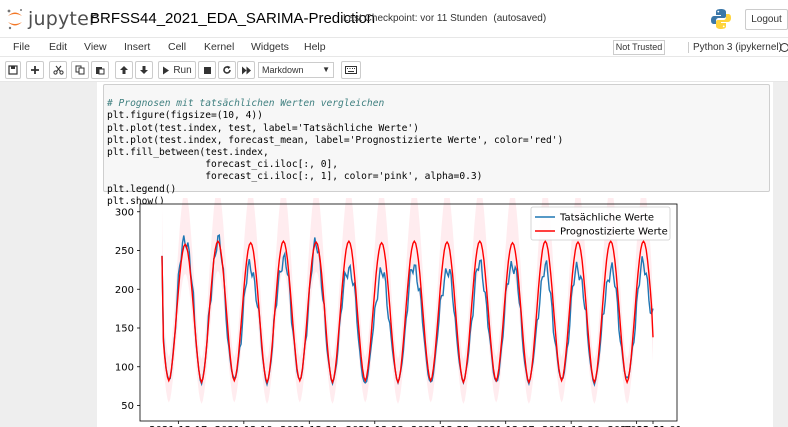 This screenshot has width=788, height=427. I want to click on cut-button, so click(58, 70).